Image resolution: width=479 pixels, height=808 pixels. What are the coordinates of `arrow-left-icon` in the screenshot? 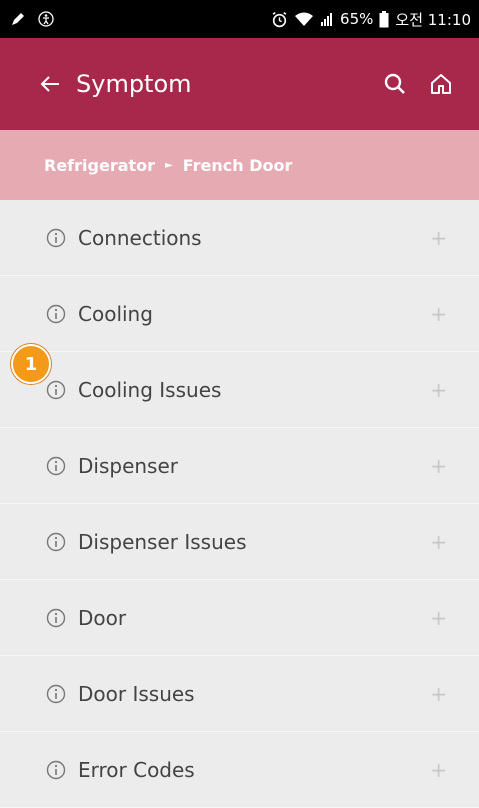 It's located at (49, 84).